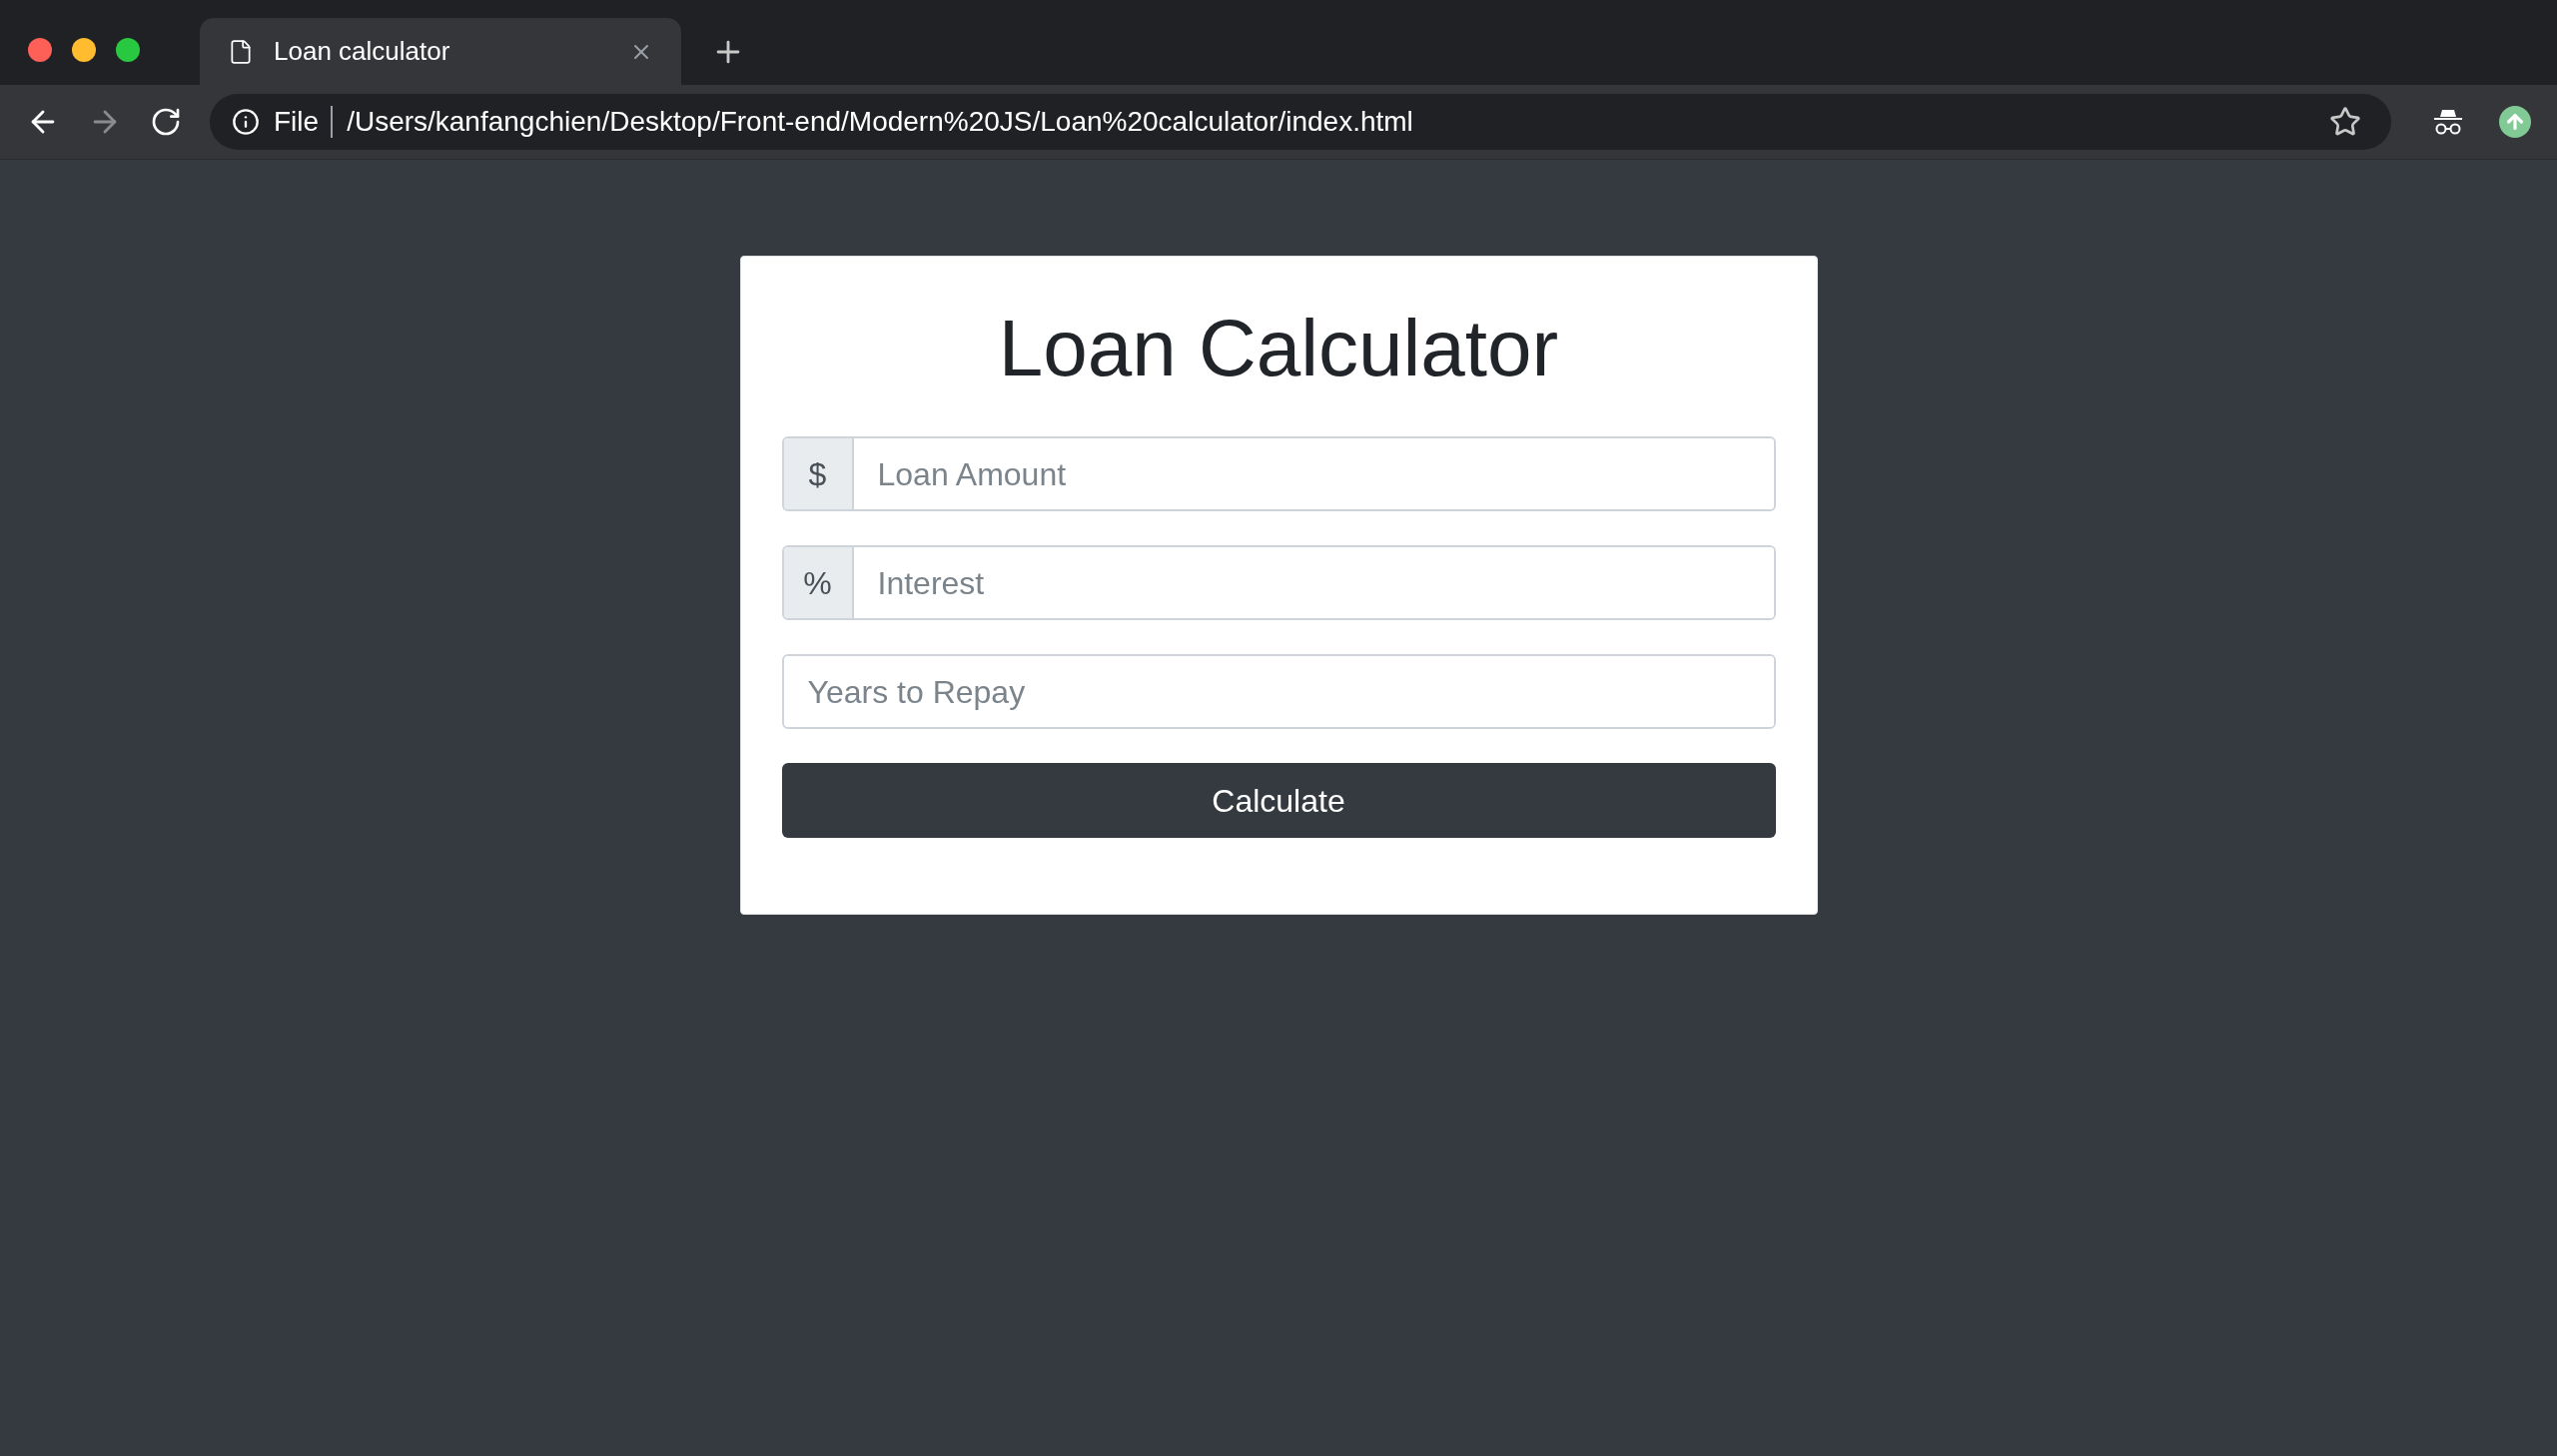 The width and height of the screenshot is (2557, 1456). I want to click on tab-title: Loan calculator, so click(362, 51).